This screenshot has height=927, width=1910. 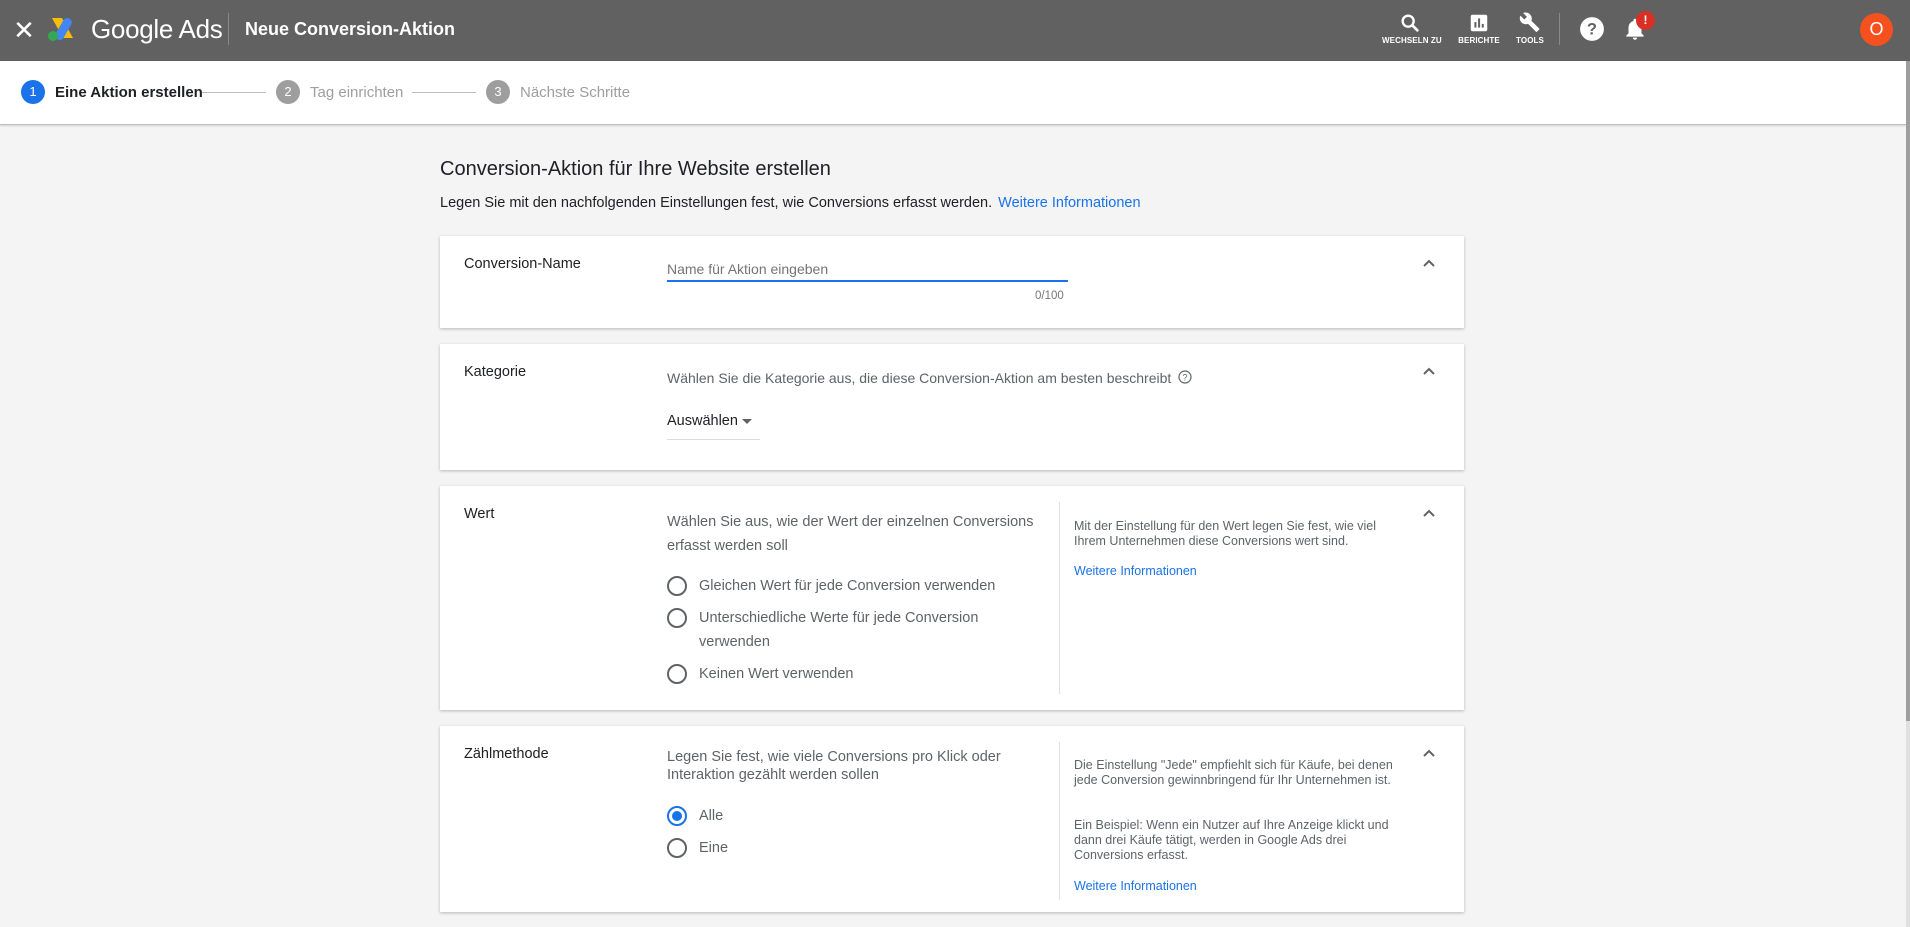 I want to click on character-counter: 0/100, so click(x=1049, y=296).